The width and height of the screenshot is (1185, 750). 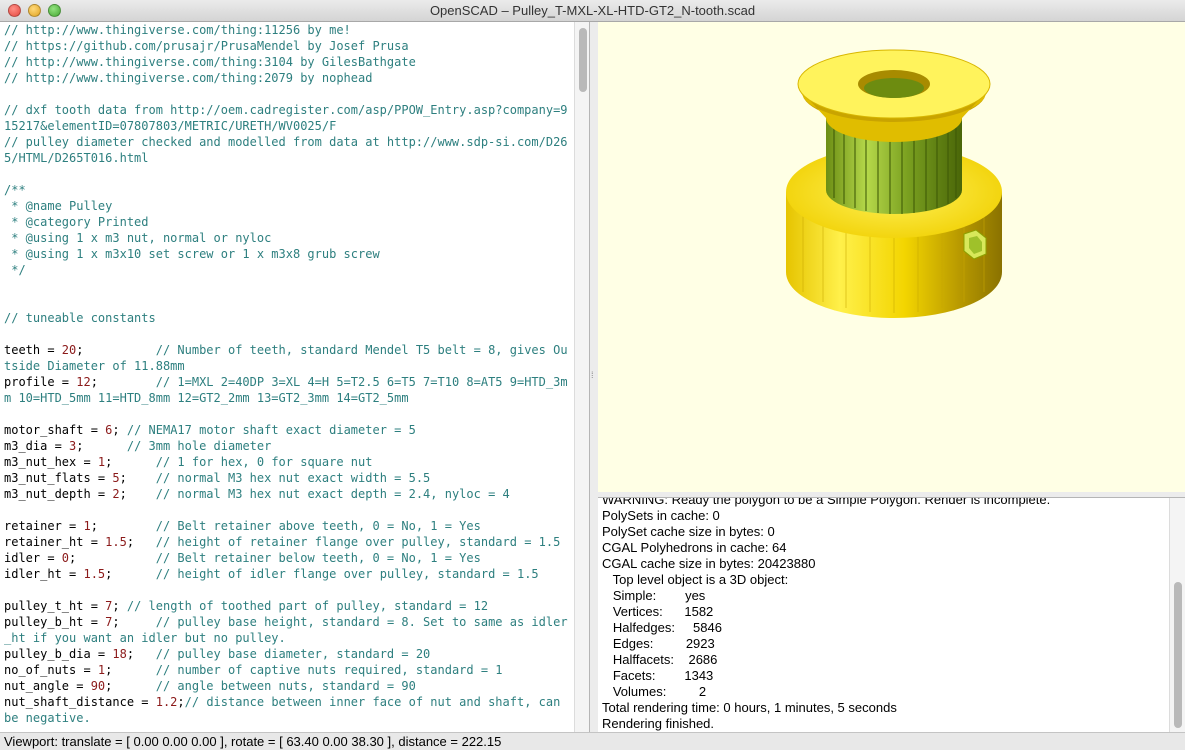 What do you see at coordinates (55, 542) in the screenshot?
I see `code-text: retainer_ht =` at bounding box center [55, 542].